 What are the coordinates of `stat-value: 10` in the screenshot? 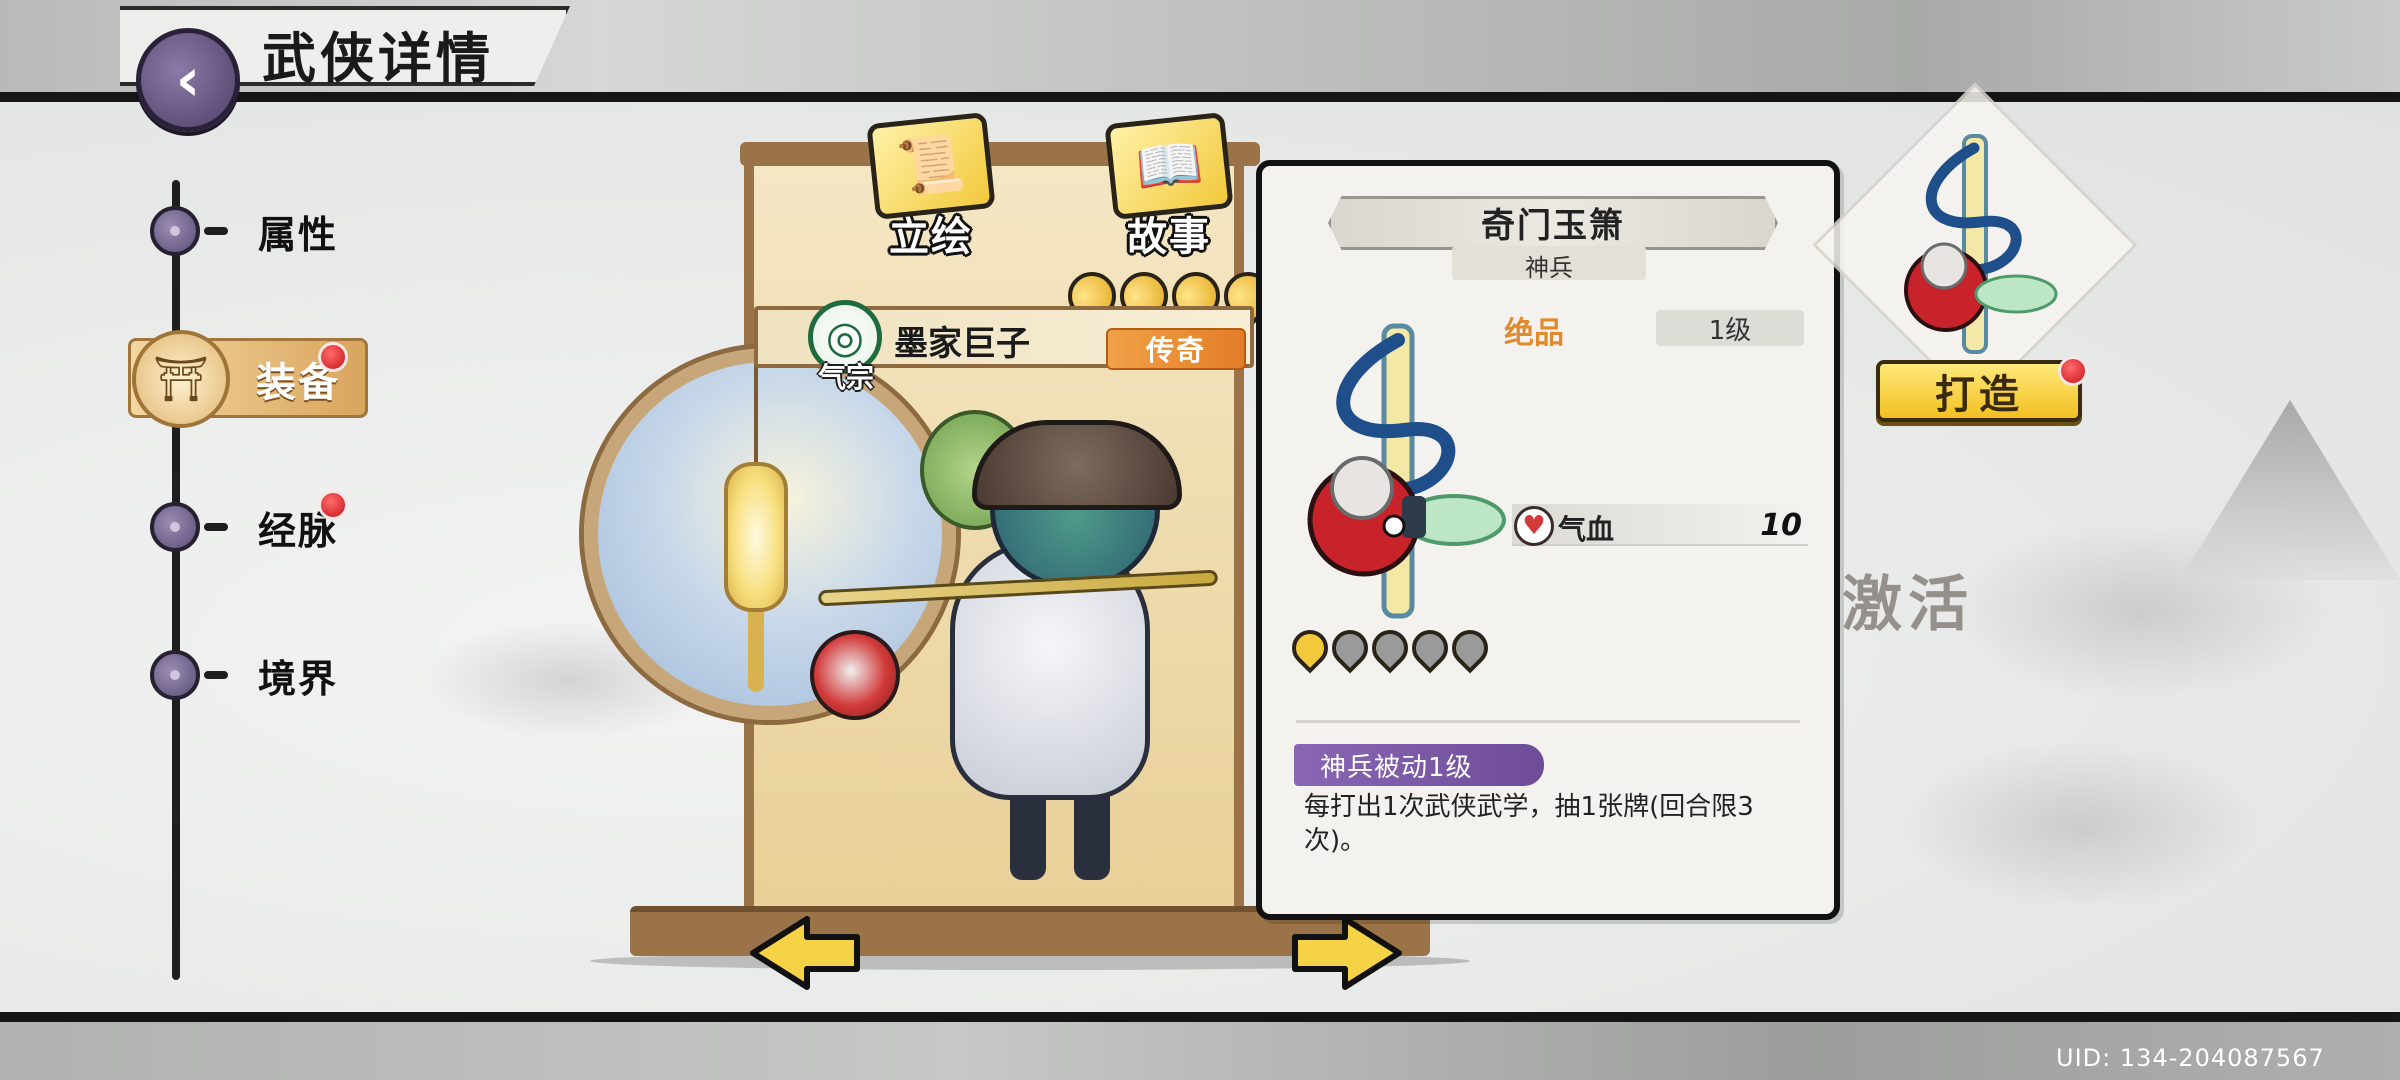 It's located at (1781, 525).